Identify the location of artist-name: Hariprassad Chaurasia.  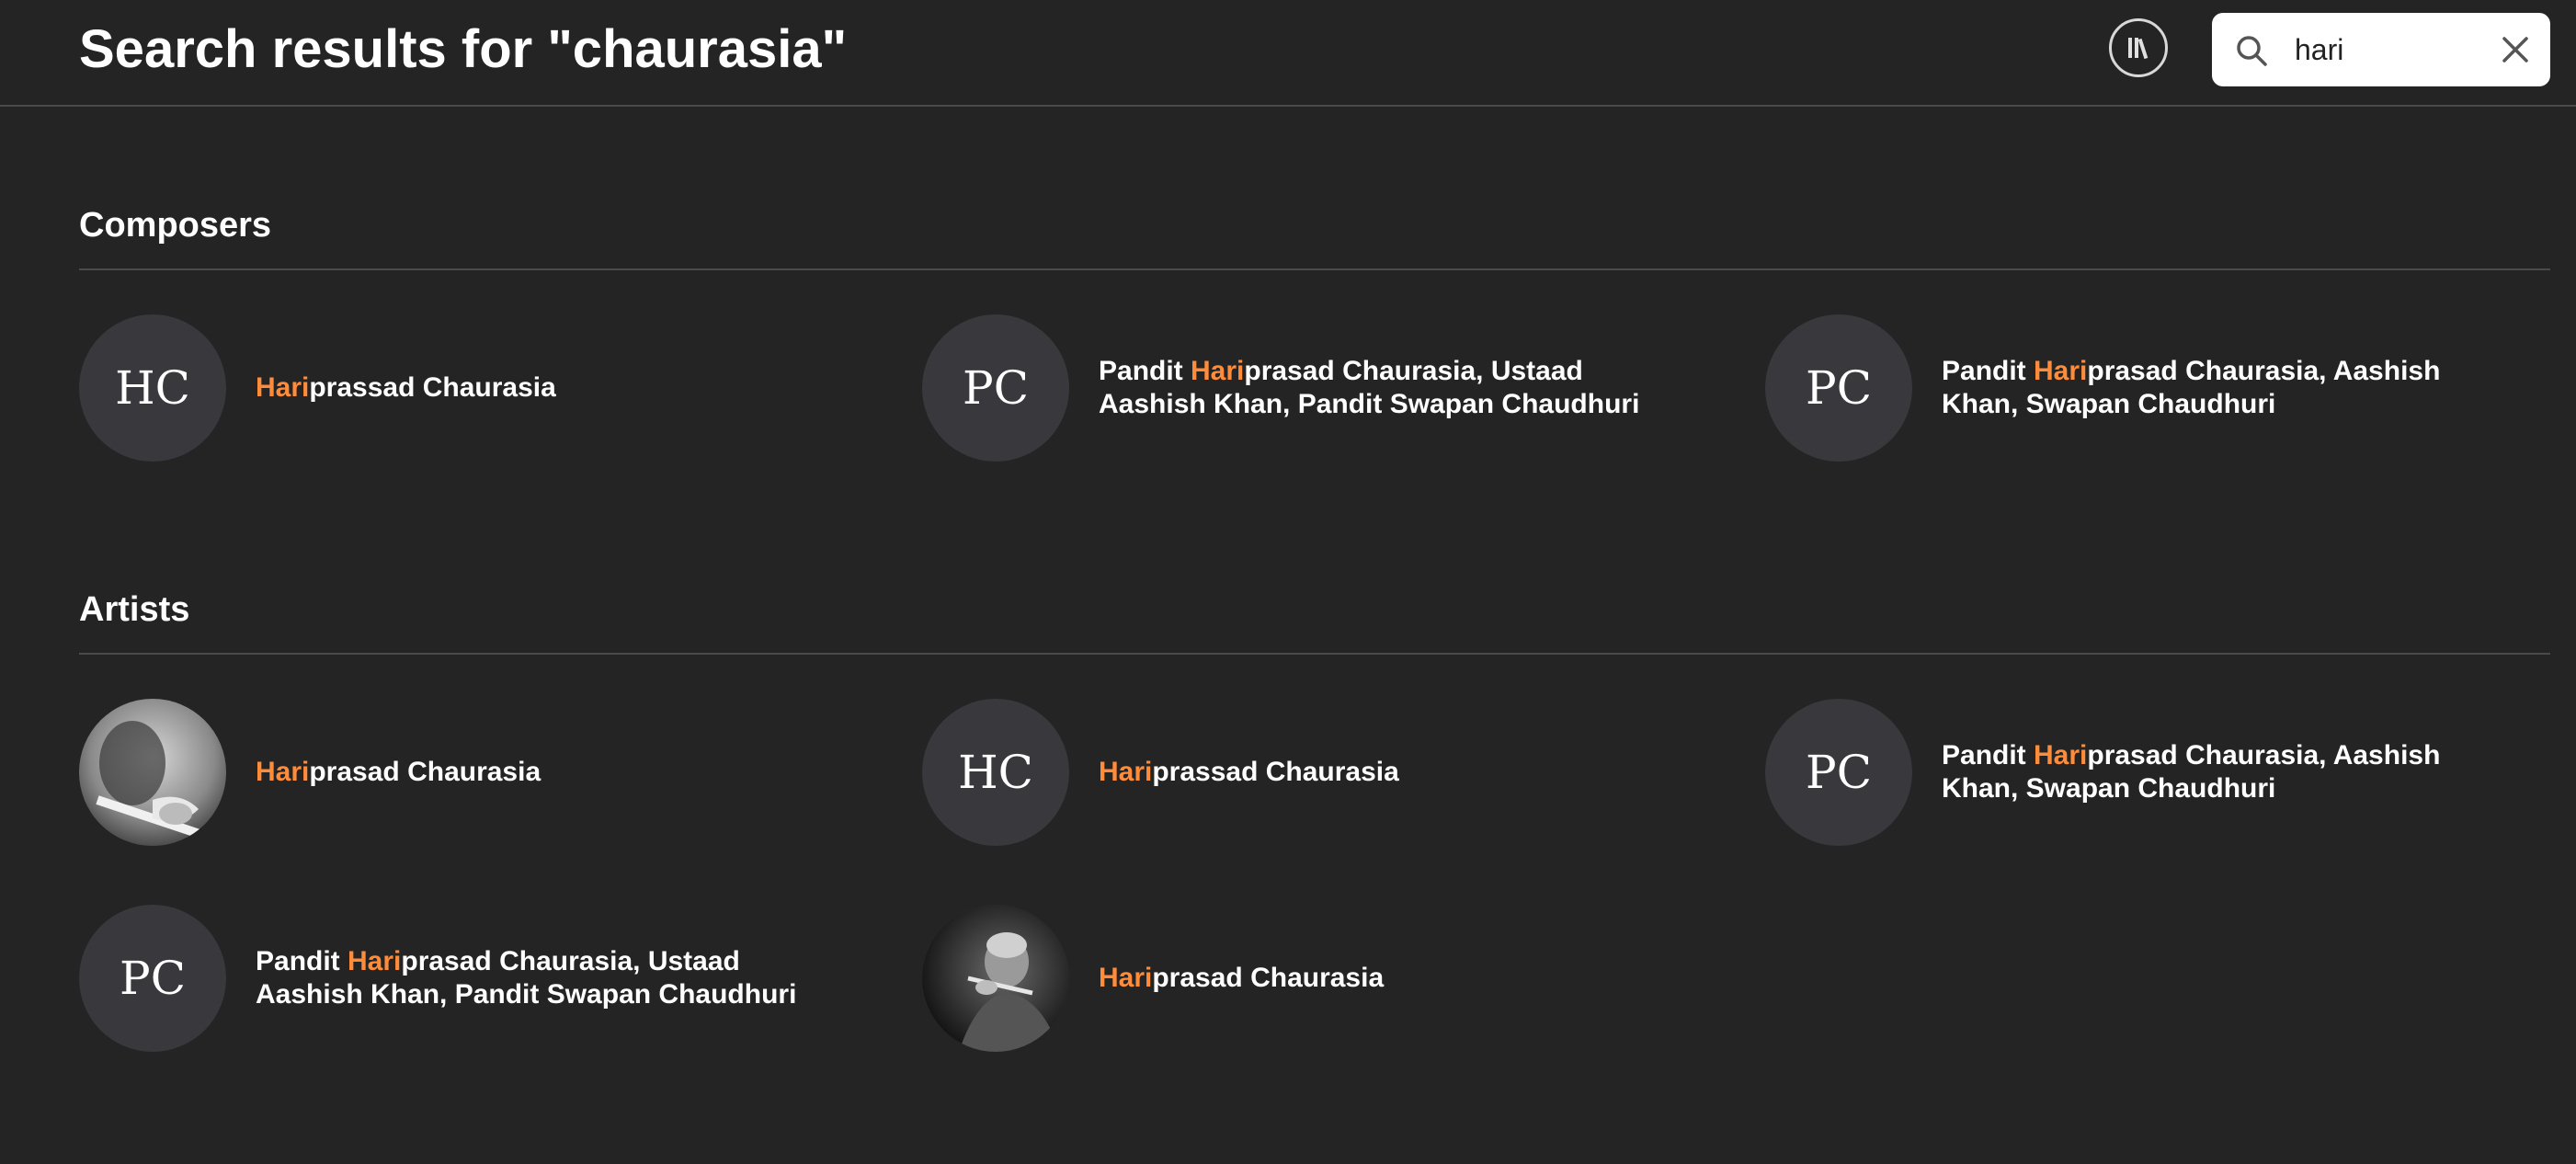
(1249, 772).